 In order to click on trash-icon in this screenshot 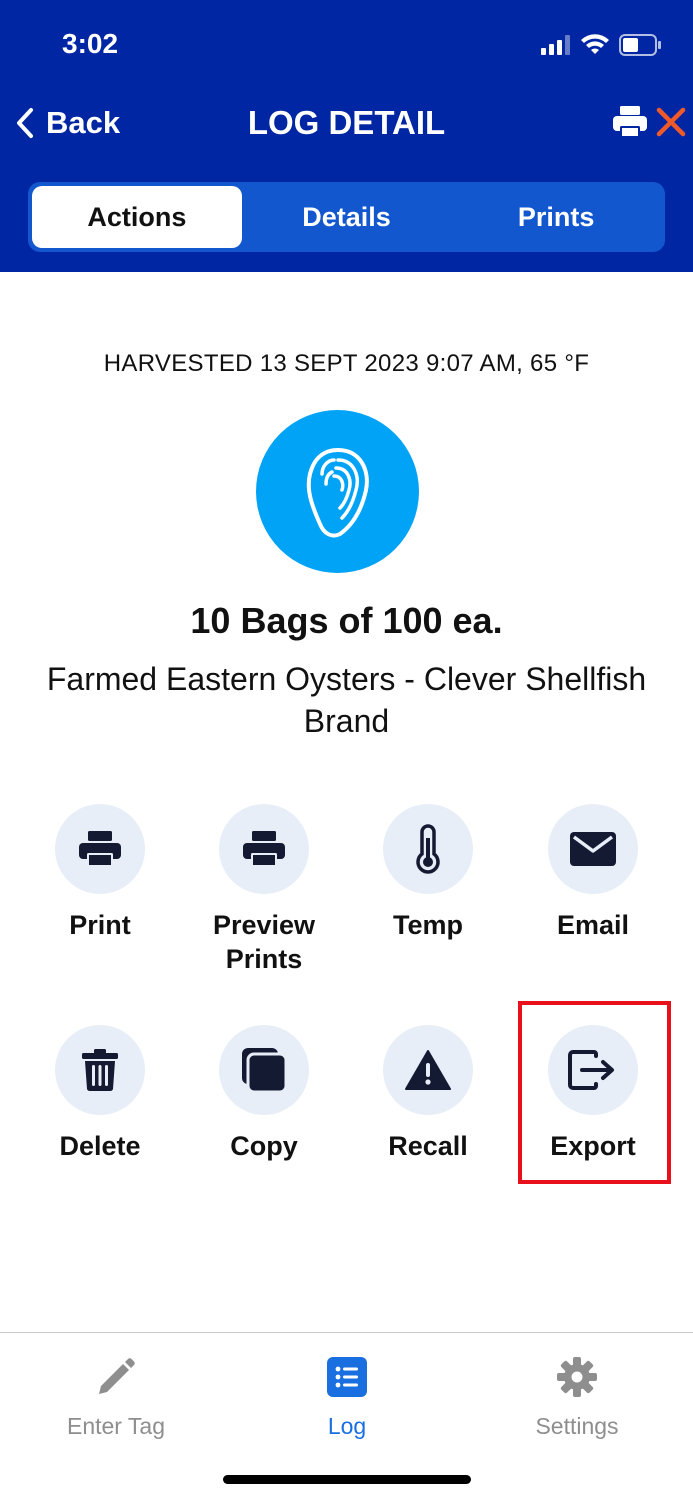, I will do `click(100, 1070)`.